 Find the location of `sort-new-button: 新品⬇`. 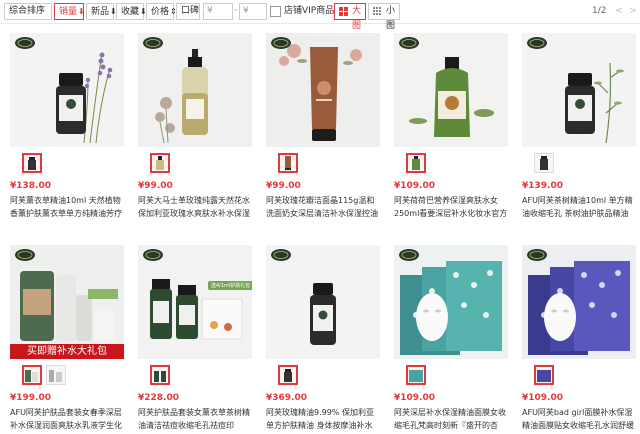

sort-new-button: 新品⬇ is located at coordinates (101, 11).